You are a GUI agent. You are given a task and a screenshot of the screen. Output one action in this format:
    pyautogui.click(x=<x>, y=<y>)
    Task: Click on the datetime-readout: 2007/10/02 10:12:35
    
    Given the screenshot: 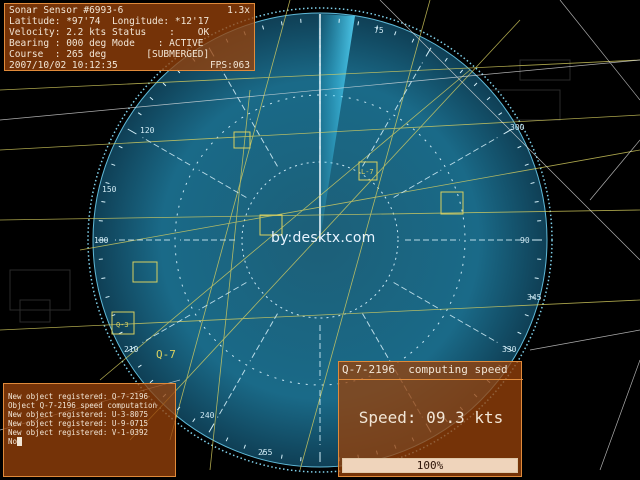 What is the action you would take?
    pyautogui.click(x=63, y=65)
    